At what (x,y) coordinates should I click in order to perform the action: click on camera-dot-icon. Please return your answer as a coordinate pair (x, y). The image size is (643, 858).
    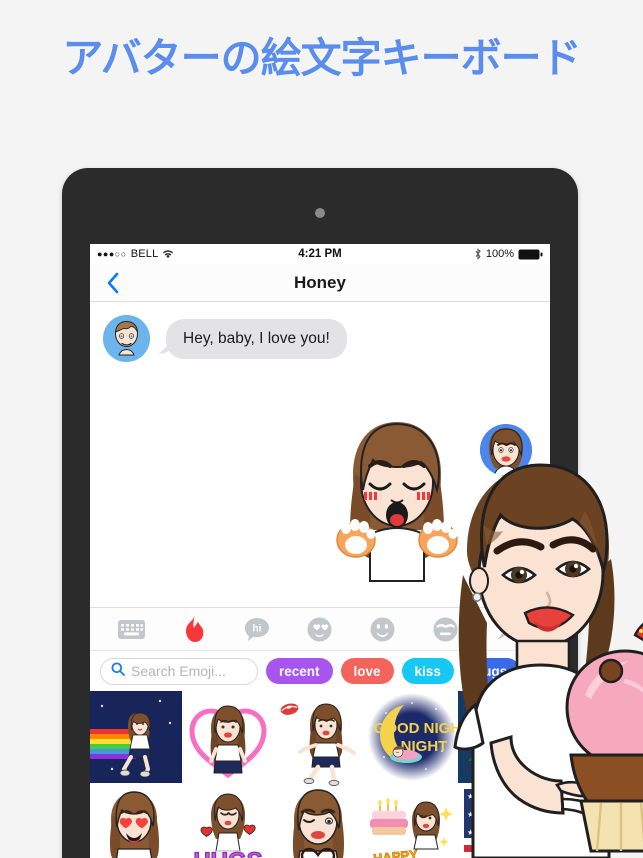
    Looking at the image, I should click on (320, 213).